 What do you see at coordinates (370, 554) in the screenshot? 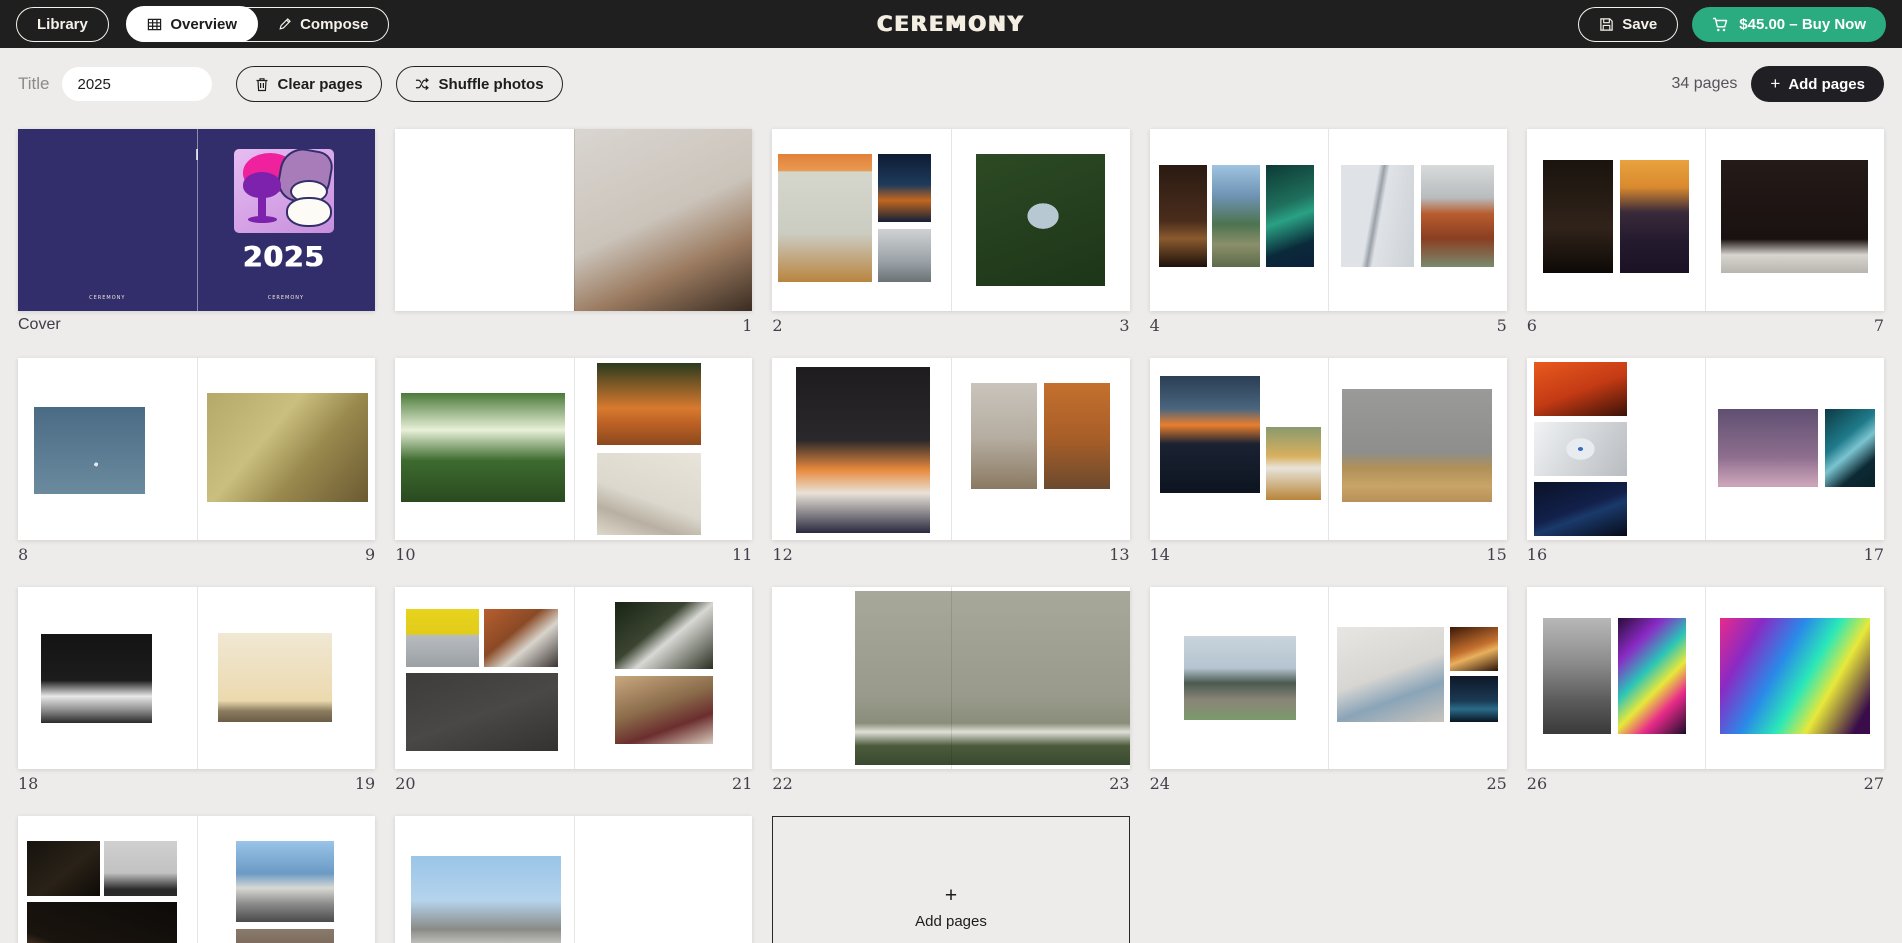
I see `page-number-right: 9` at bounding box center [370, 554].